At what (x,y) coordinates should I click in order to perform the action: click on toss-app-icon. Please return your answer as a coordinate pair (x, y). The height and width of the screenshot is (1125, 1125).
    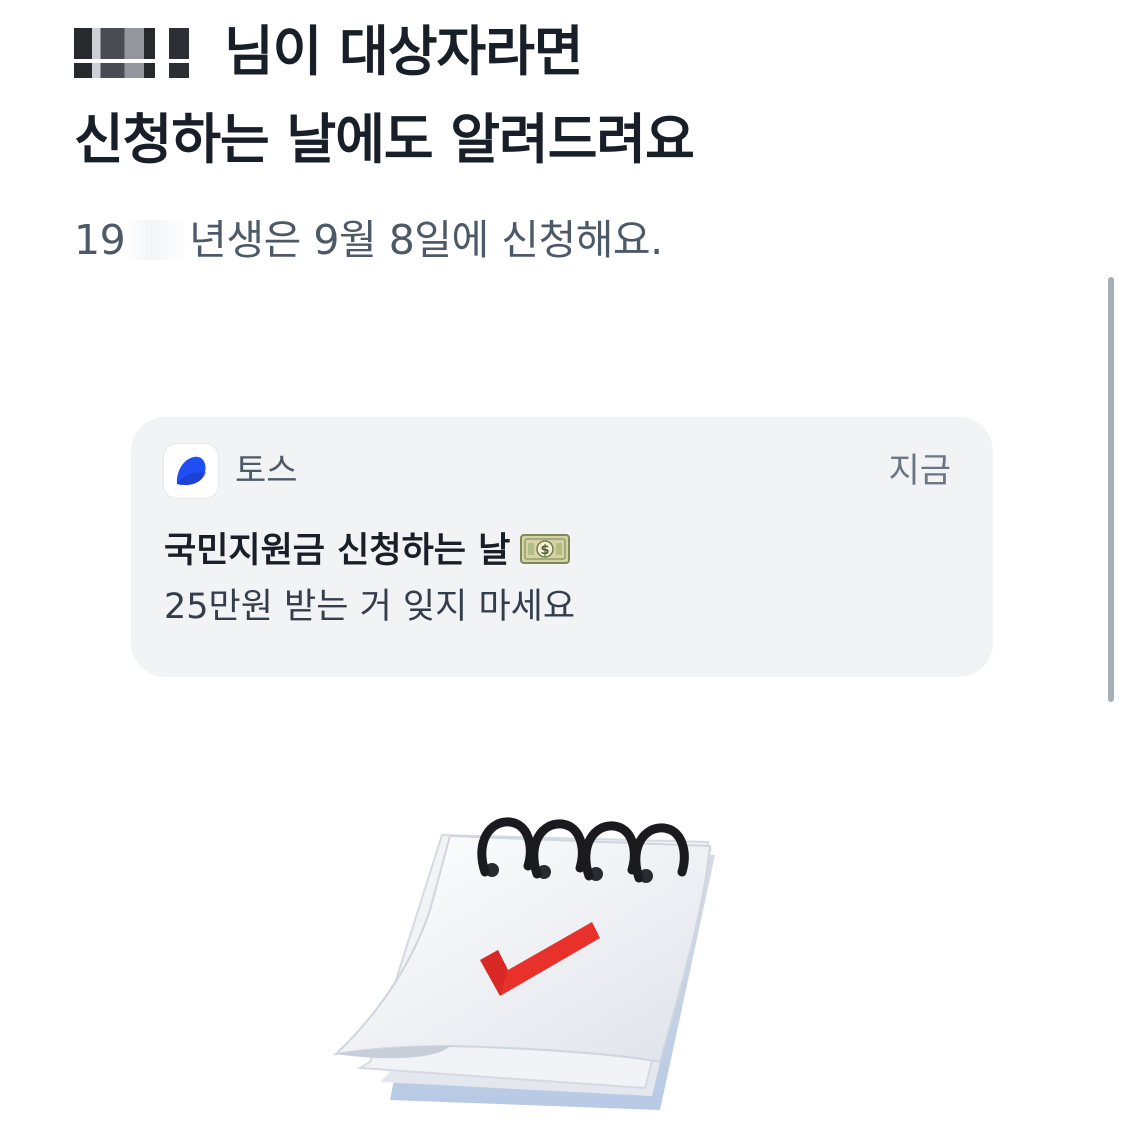
    Looking at the image, I should click on (191, 471).